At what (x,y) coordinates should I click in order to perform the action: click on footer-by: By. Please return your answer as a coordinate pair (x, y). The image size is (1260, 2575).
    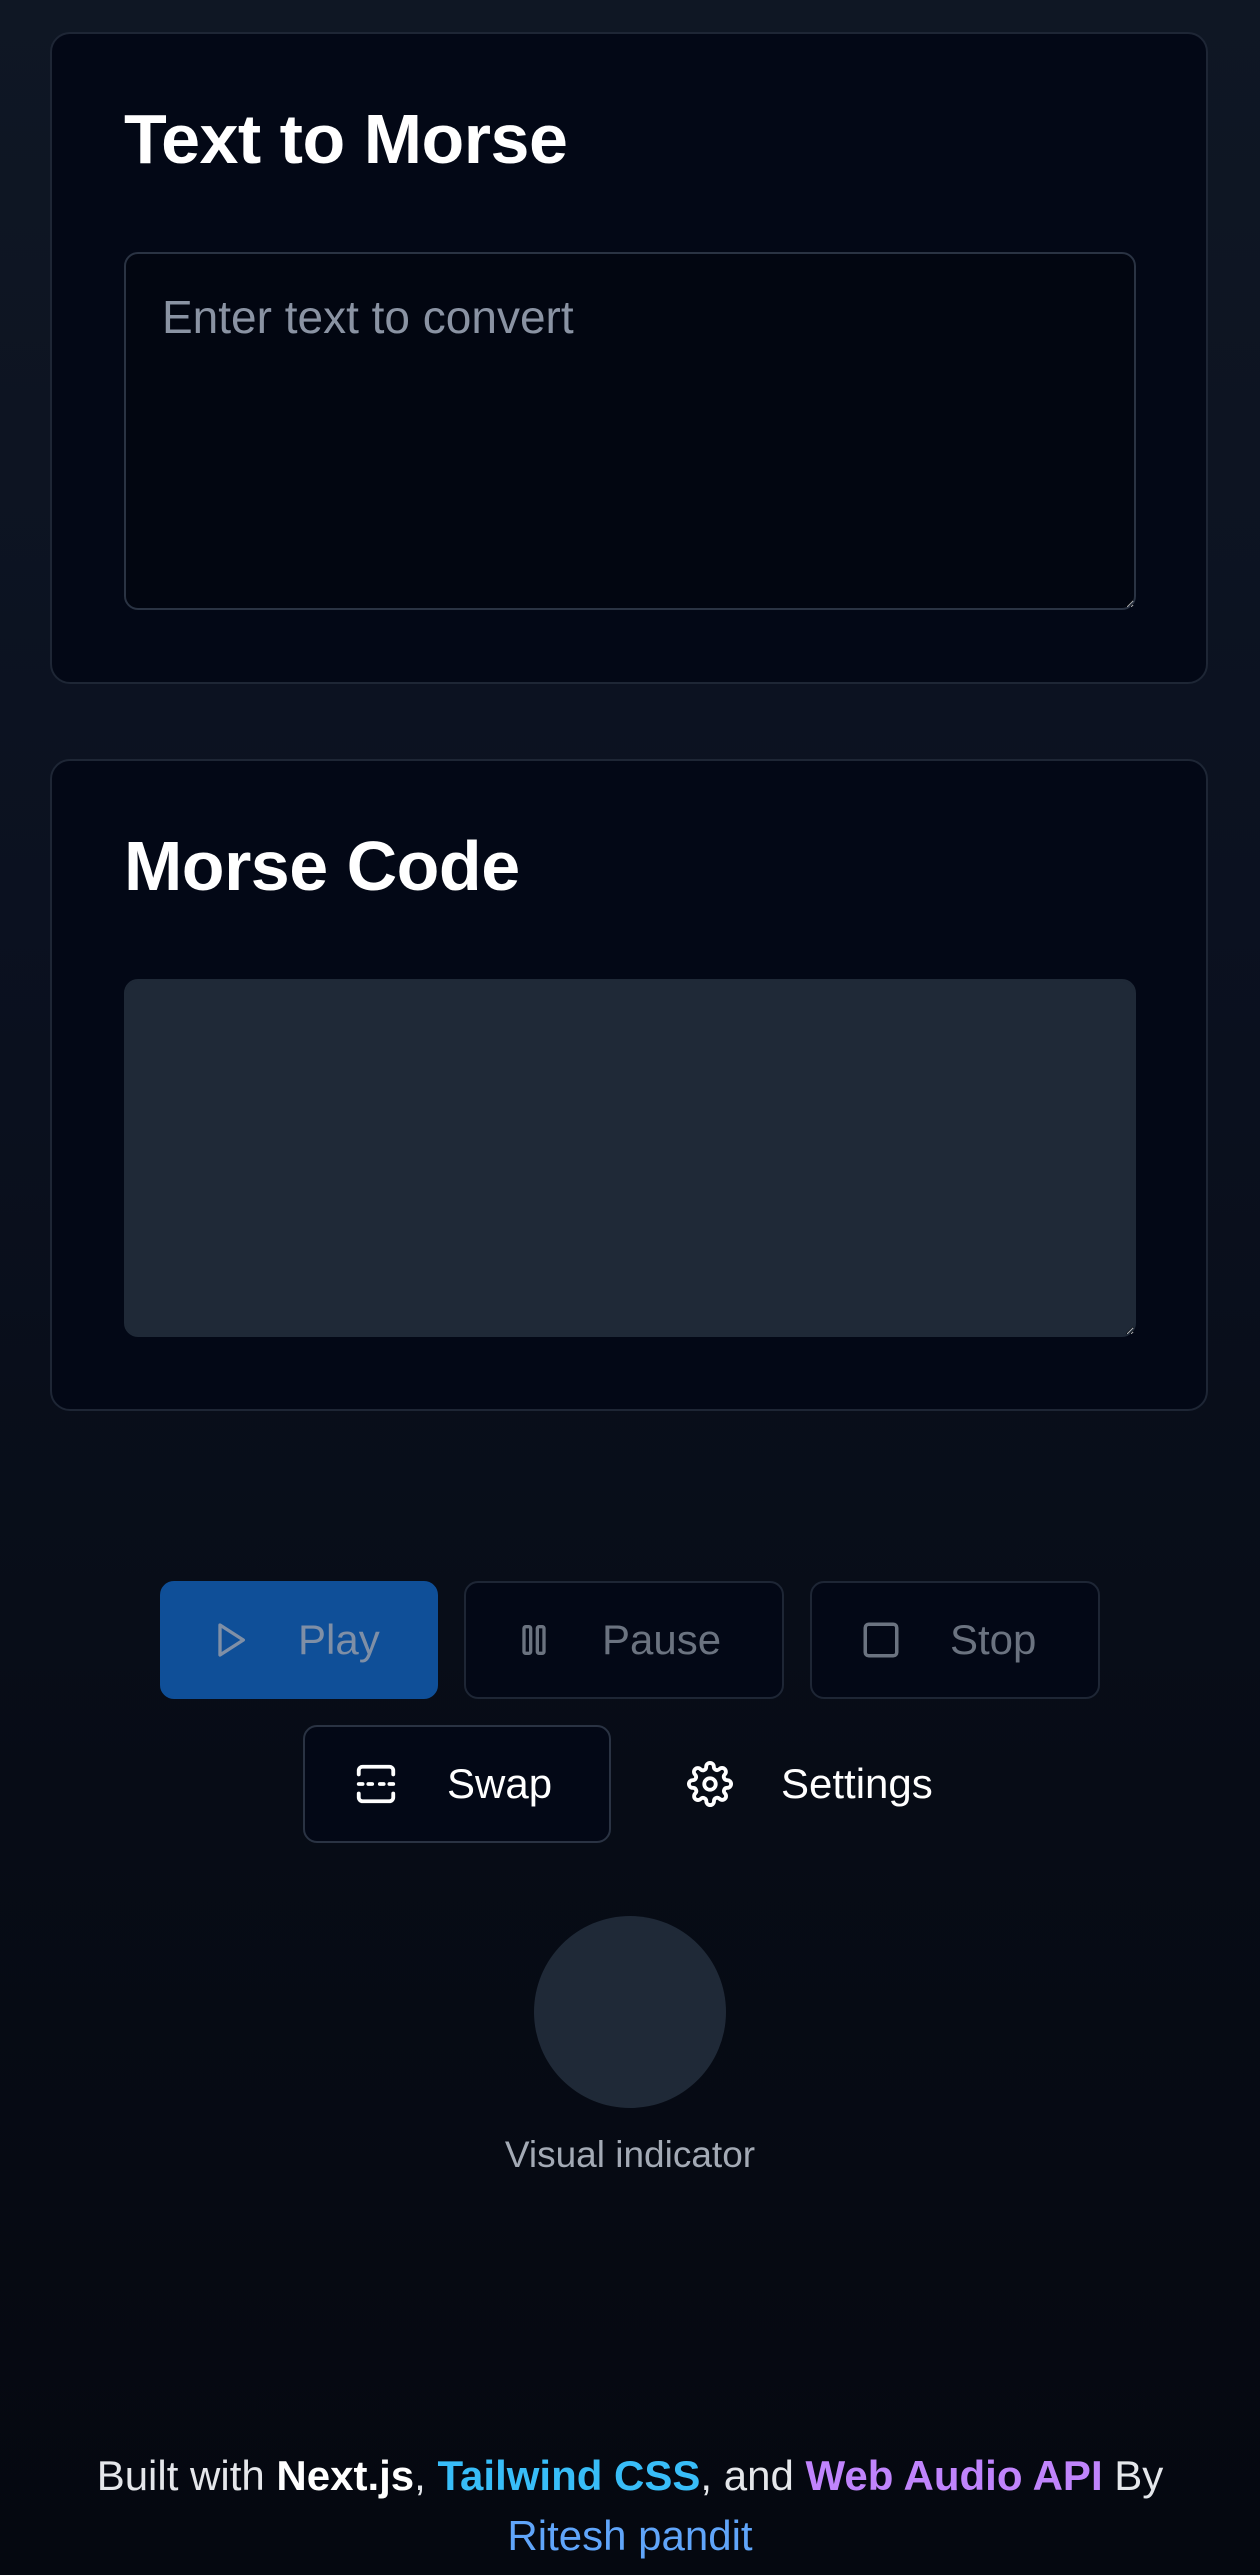
    Looking at the image, I should click on (1133, 2475).